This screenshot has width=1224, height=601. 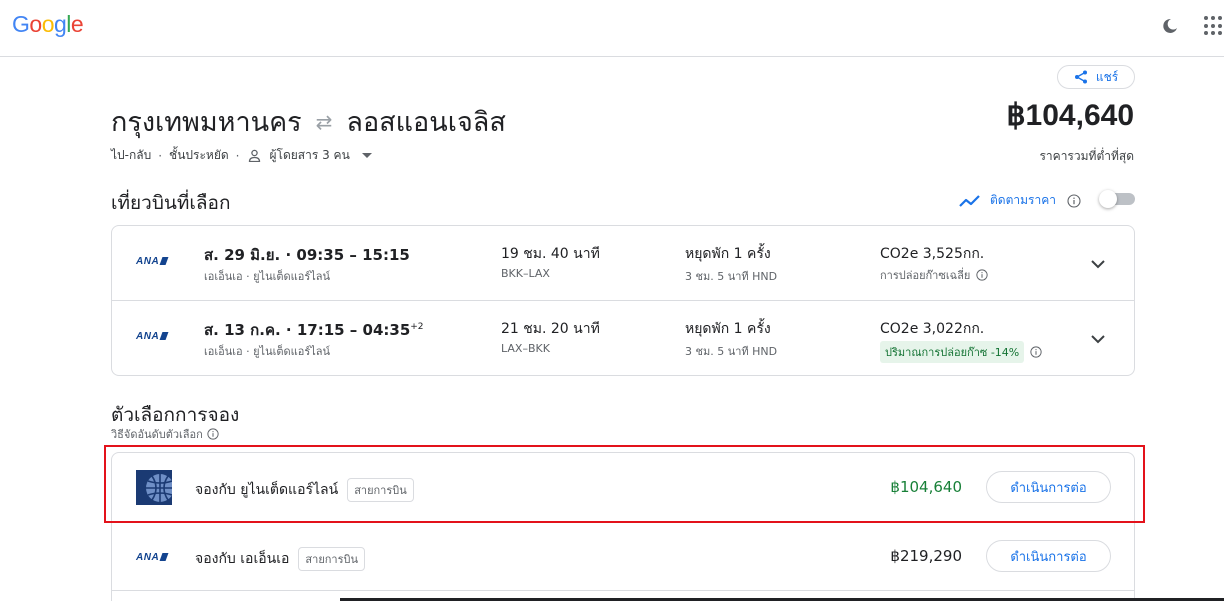 What do you see at coordinates (241, 155) in the screenshot?
I see `trip-meta: ไป-กลับ · ชั้นประหยัด · ผู้โดยสาร 3 คน` at bounding box center [241, 155].